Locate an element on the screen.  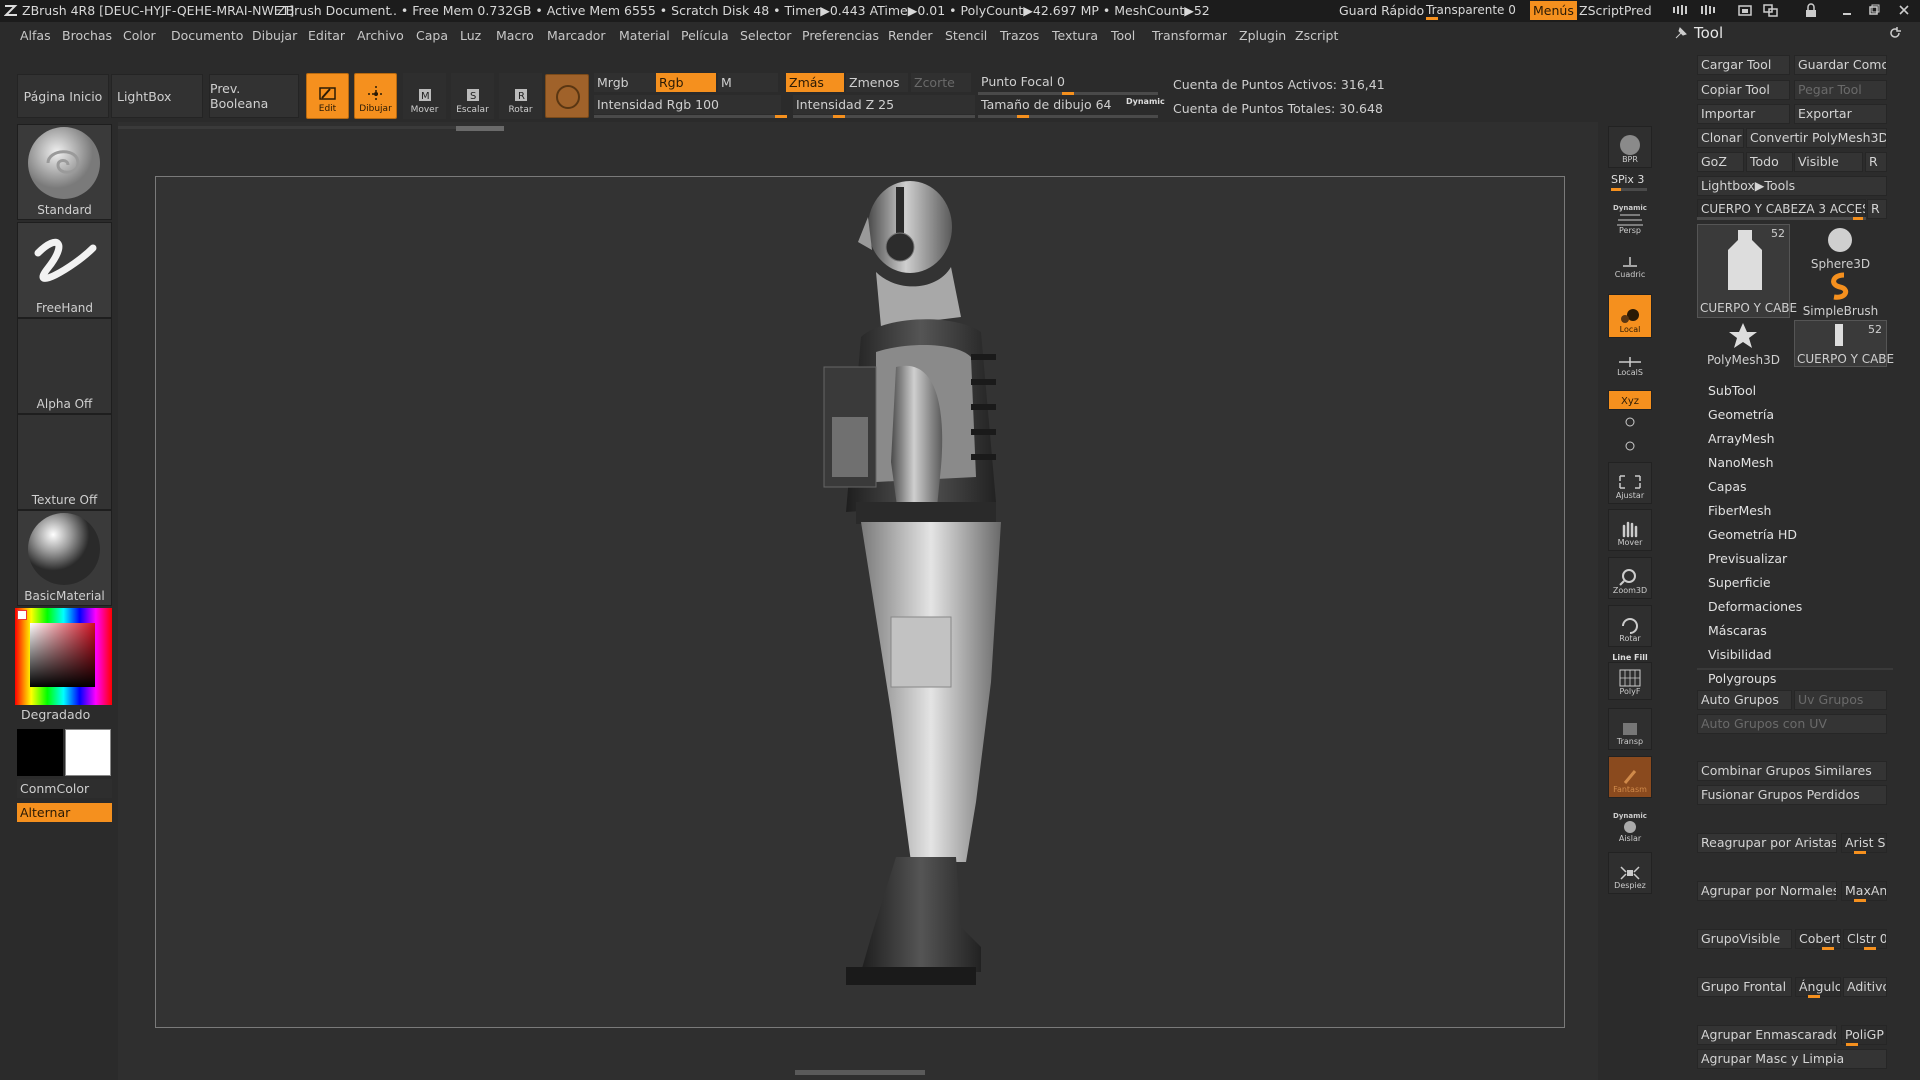
rotate-button: R Rotar is located at coordinates (520, 96).